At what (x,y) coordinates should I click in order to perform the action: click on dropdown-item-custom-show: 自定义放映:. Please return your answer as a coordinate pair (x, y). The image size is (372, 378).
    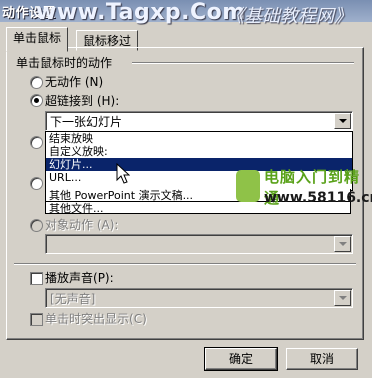
    Looking at the image, I should click on (199, 151).